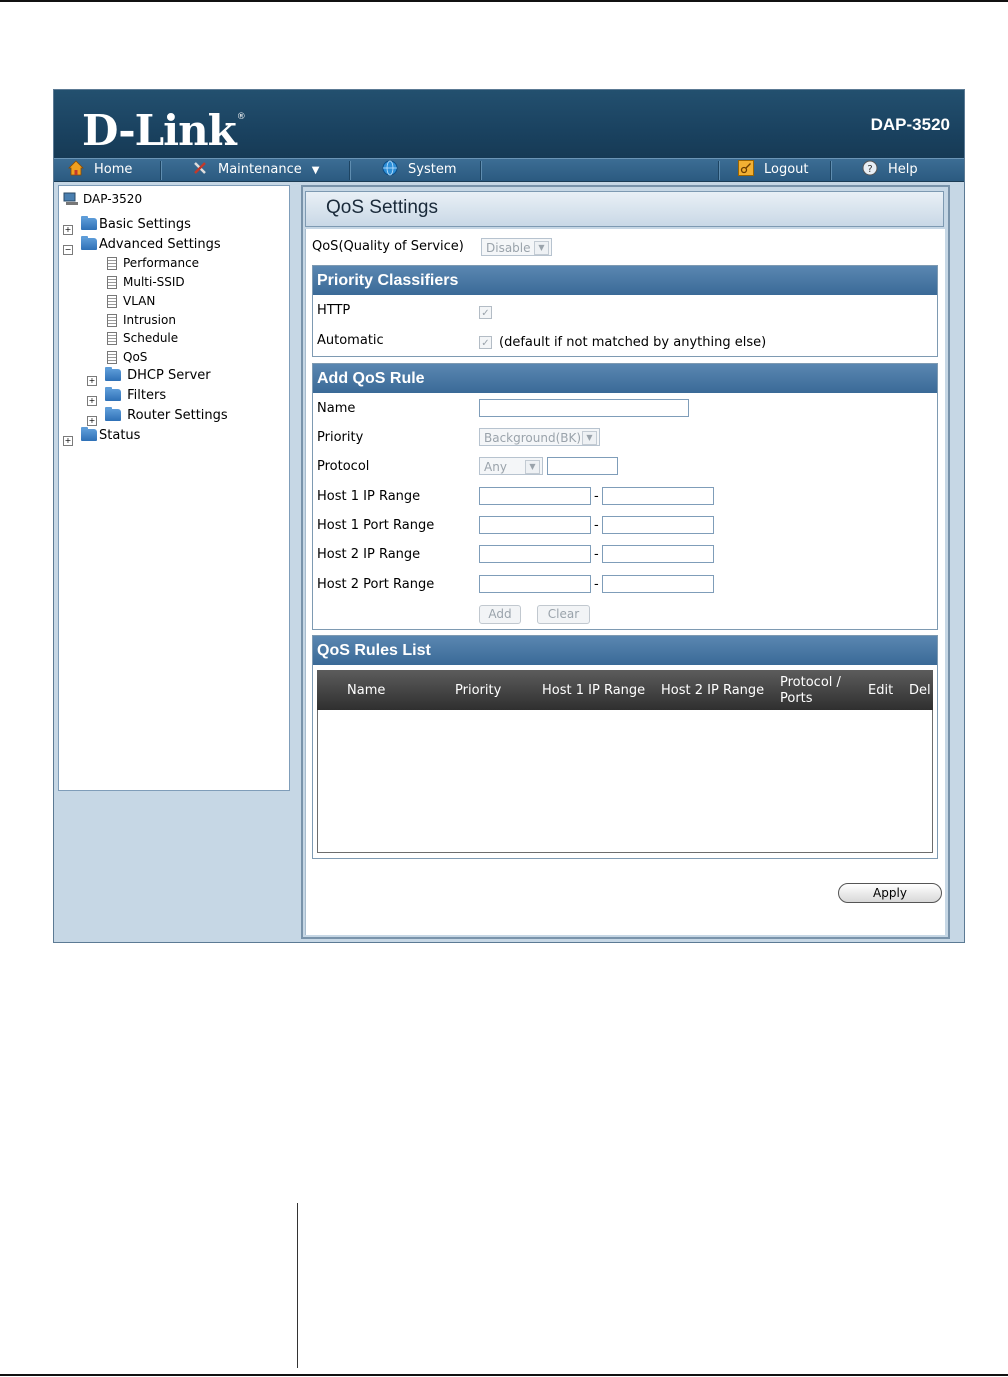 This screenshot has width=1008, height=1377. What do you see at coordinates (625, 280) in the screenshot?
I see `section-heading: Priority Classifiers` at bounding box center [625, 280].